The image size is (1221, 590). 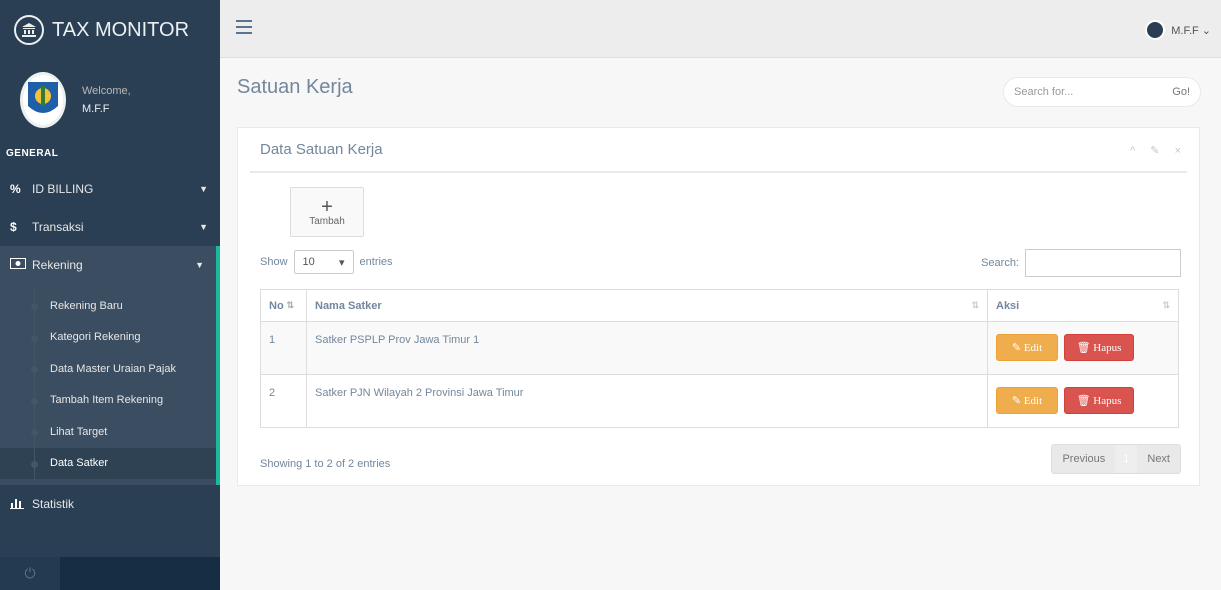 I want to click on column-header-nama: Nama Satker ⇅, so click(x=647, y=305).